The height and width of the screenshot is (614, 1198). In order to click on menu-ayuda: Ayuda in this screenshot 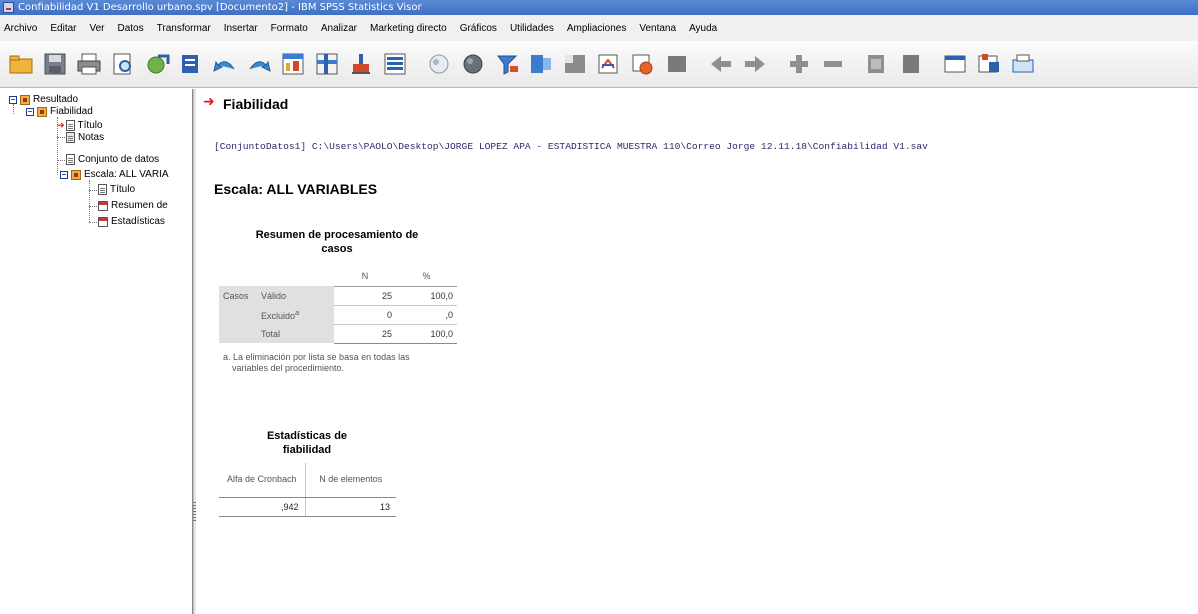, I will do `click(703, 28)`.